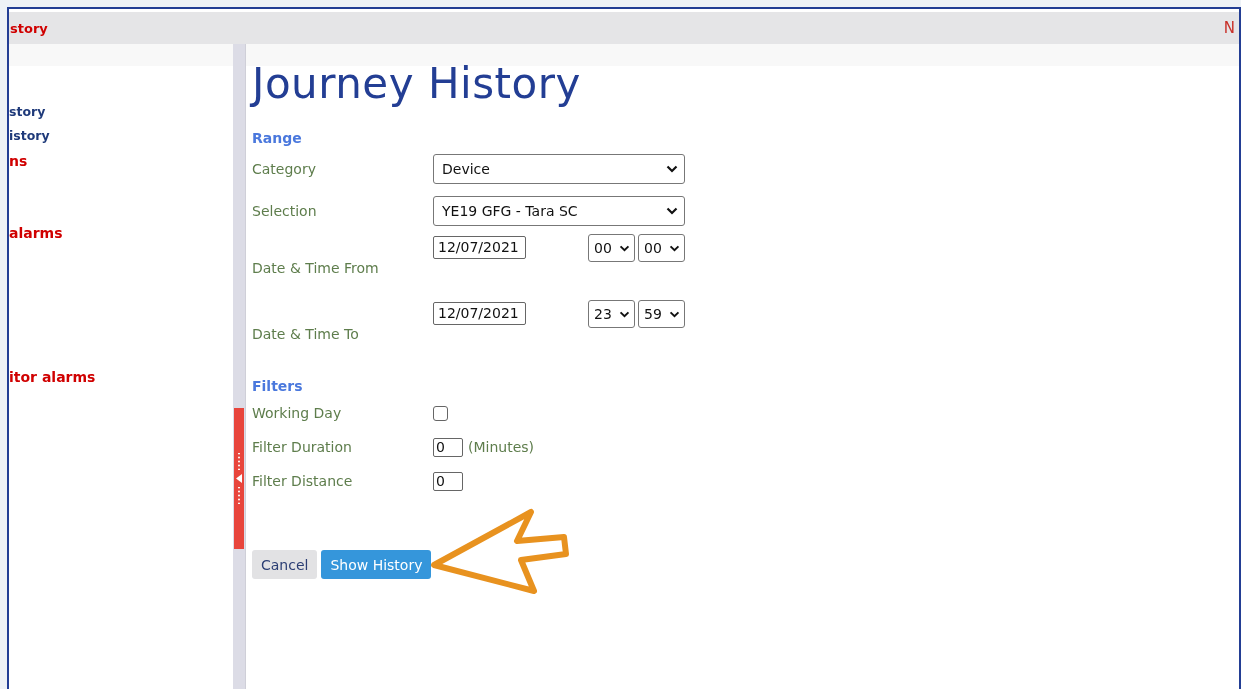  I want to click on page-tab-title: story, so click(28, 28).